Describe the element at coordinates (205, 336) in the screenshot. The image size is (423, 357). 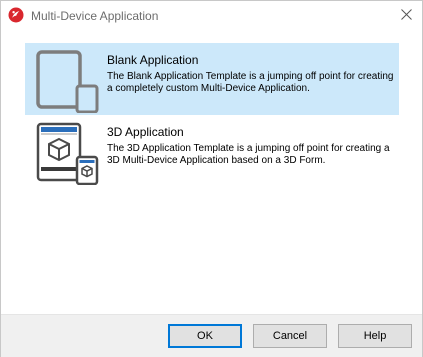
I see `ok-button: OK` at that location.